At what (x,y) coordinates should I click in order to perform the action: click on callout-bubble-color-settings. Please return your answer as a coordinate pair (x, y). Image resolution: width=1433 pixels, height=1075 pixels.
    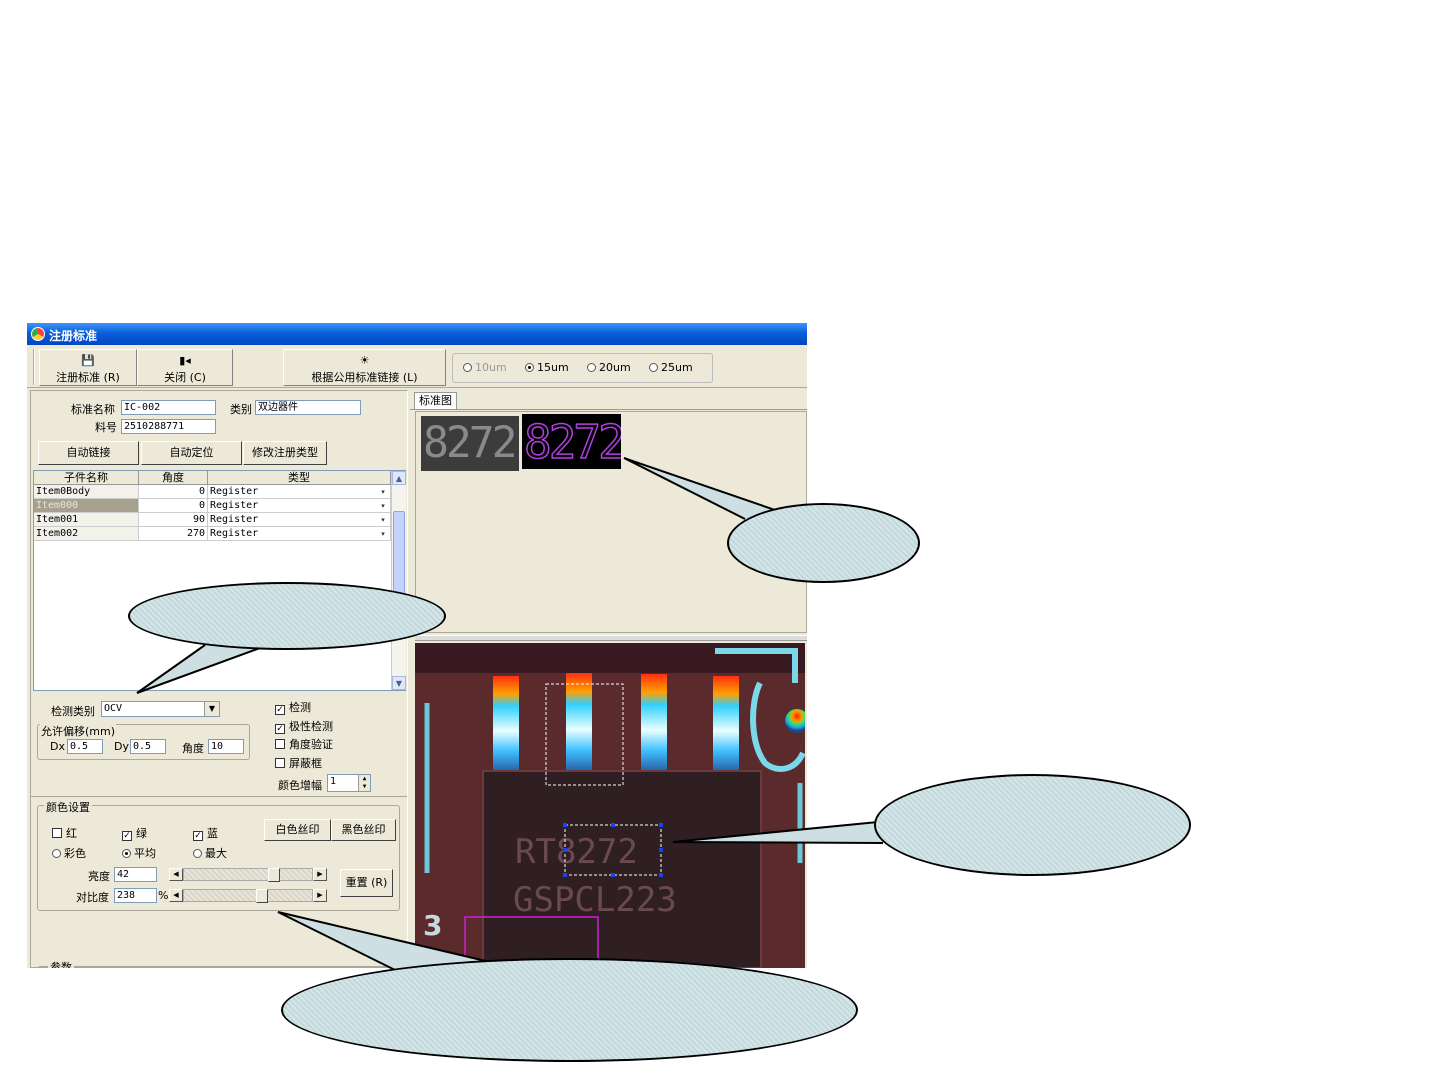
    Looking at the image, I should click on (569, 1010).